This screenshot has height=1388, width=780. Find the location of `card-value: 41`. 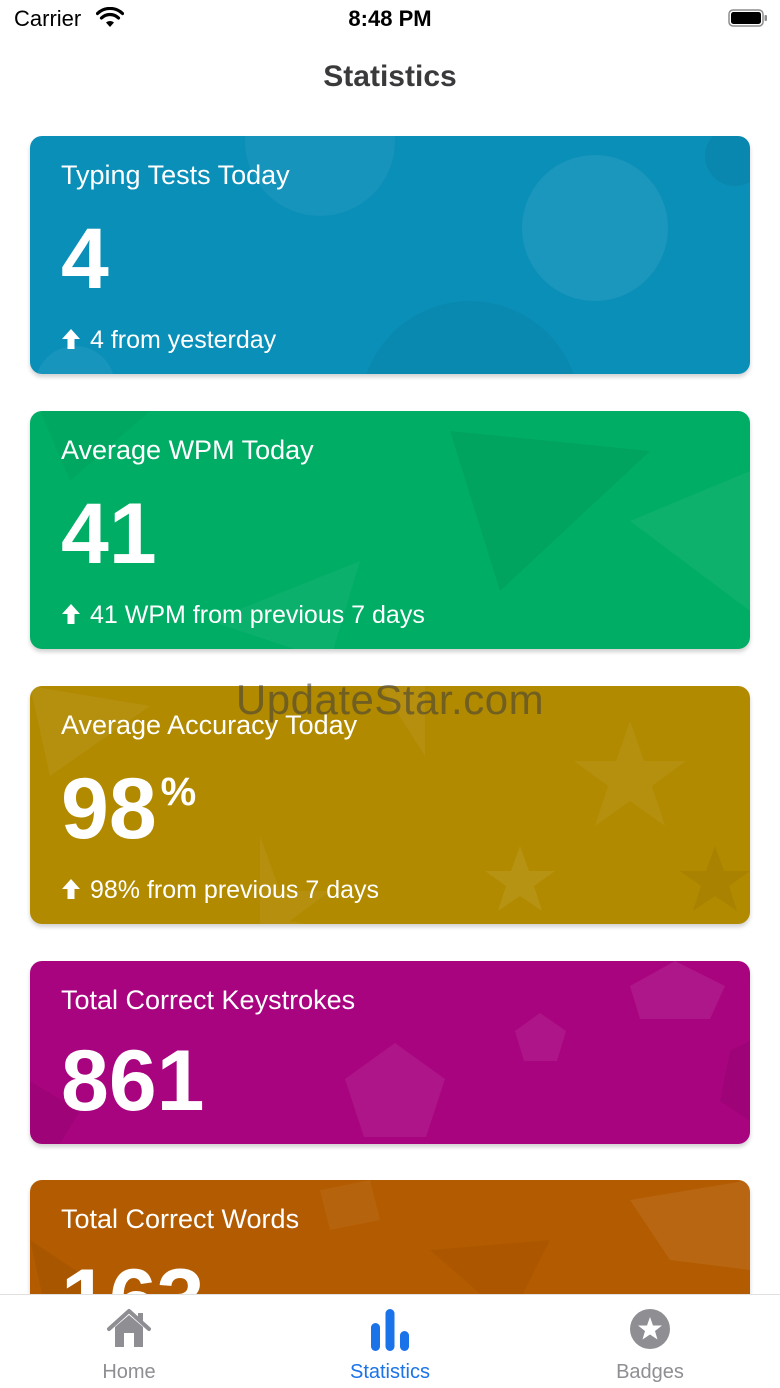

card-value: 41 is located at coordinates (109, 534).